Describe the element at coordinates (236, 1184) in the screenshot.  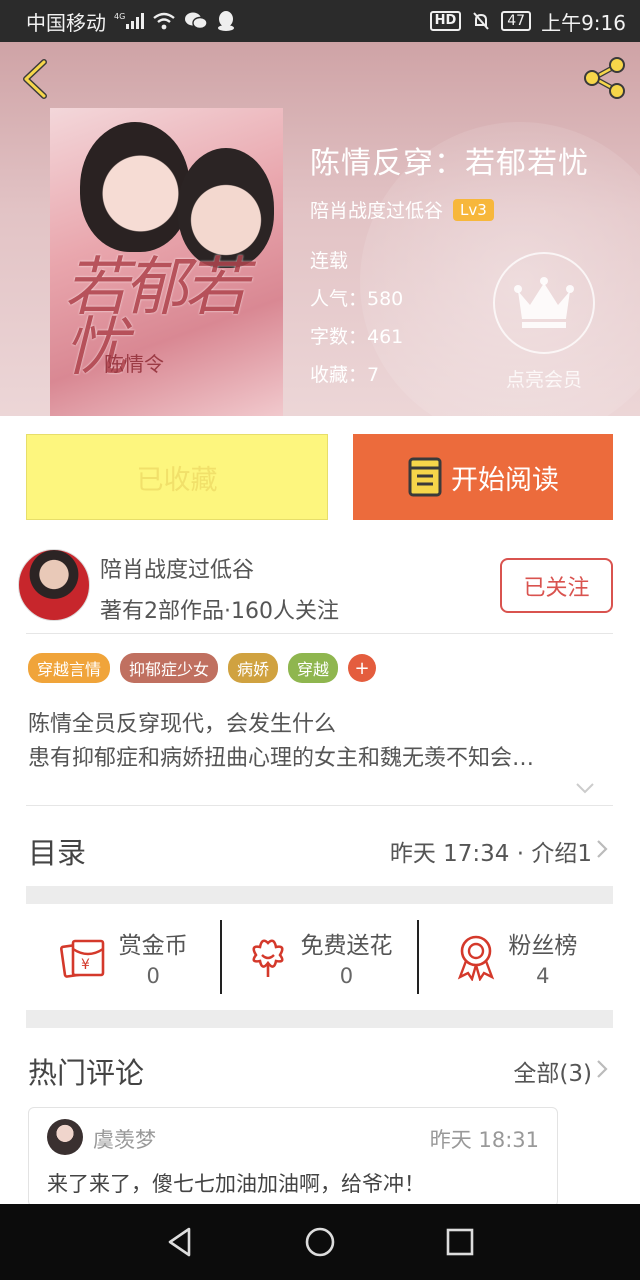
I see `comment-text: 来了来了，傻七七加油加油啊，给爷冲！` at that location.